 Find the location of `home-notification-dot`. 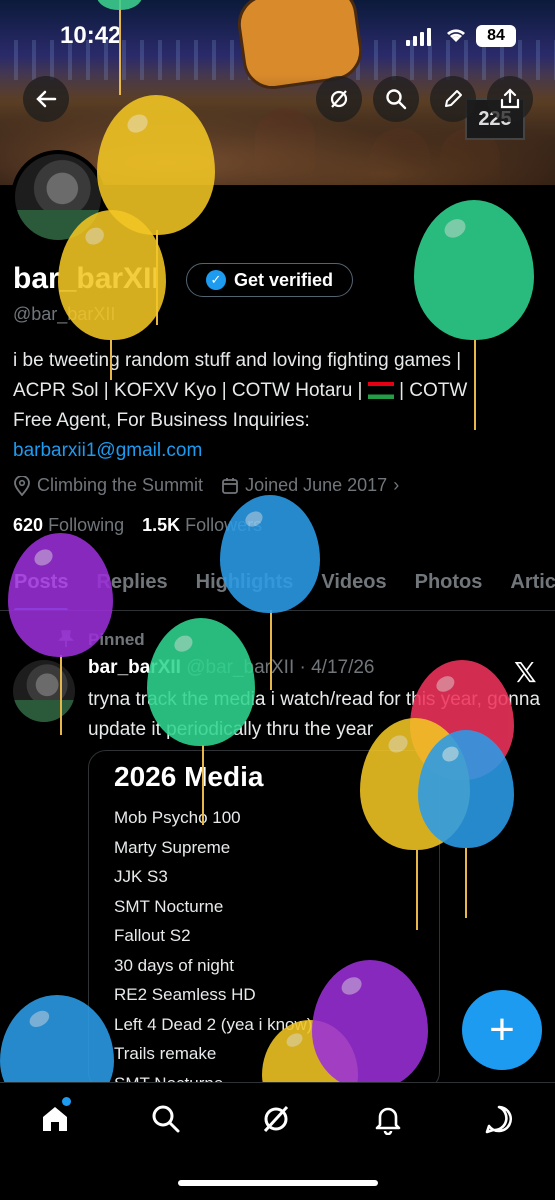

home-notification-dot is located at coordinates (66, 1101).